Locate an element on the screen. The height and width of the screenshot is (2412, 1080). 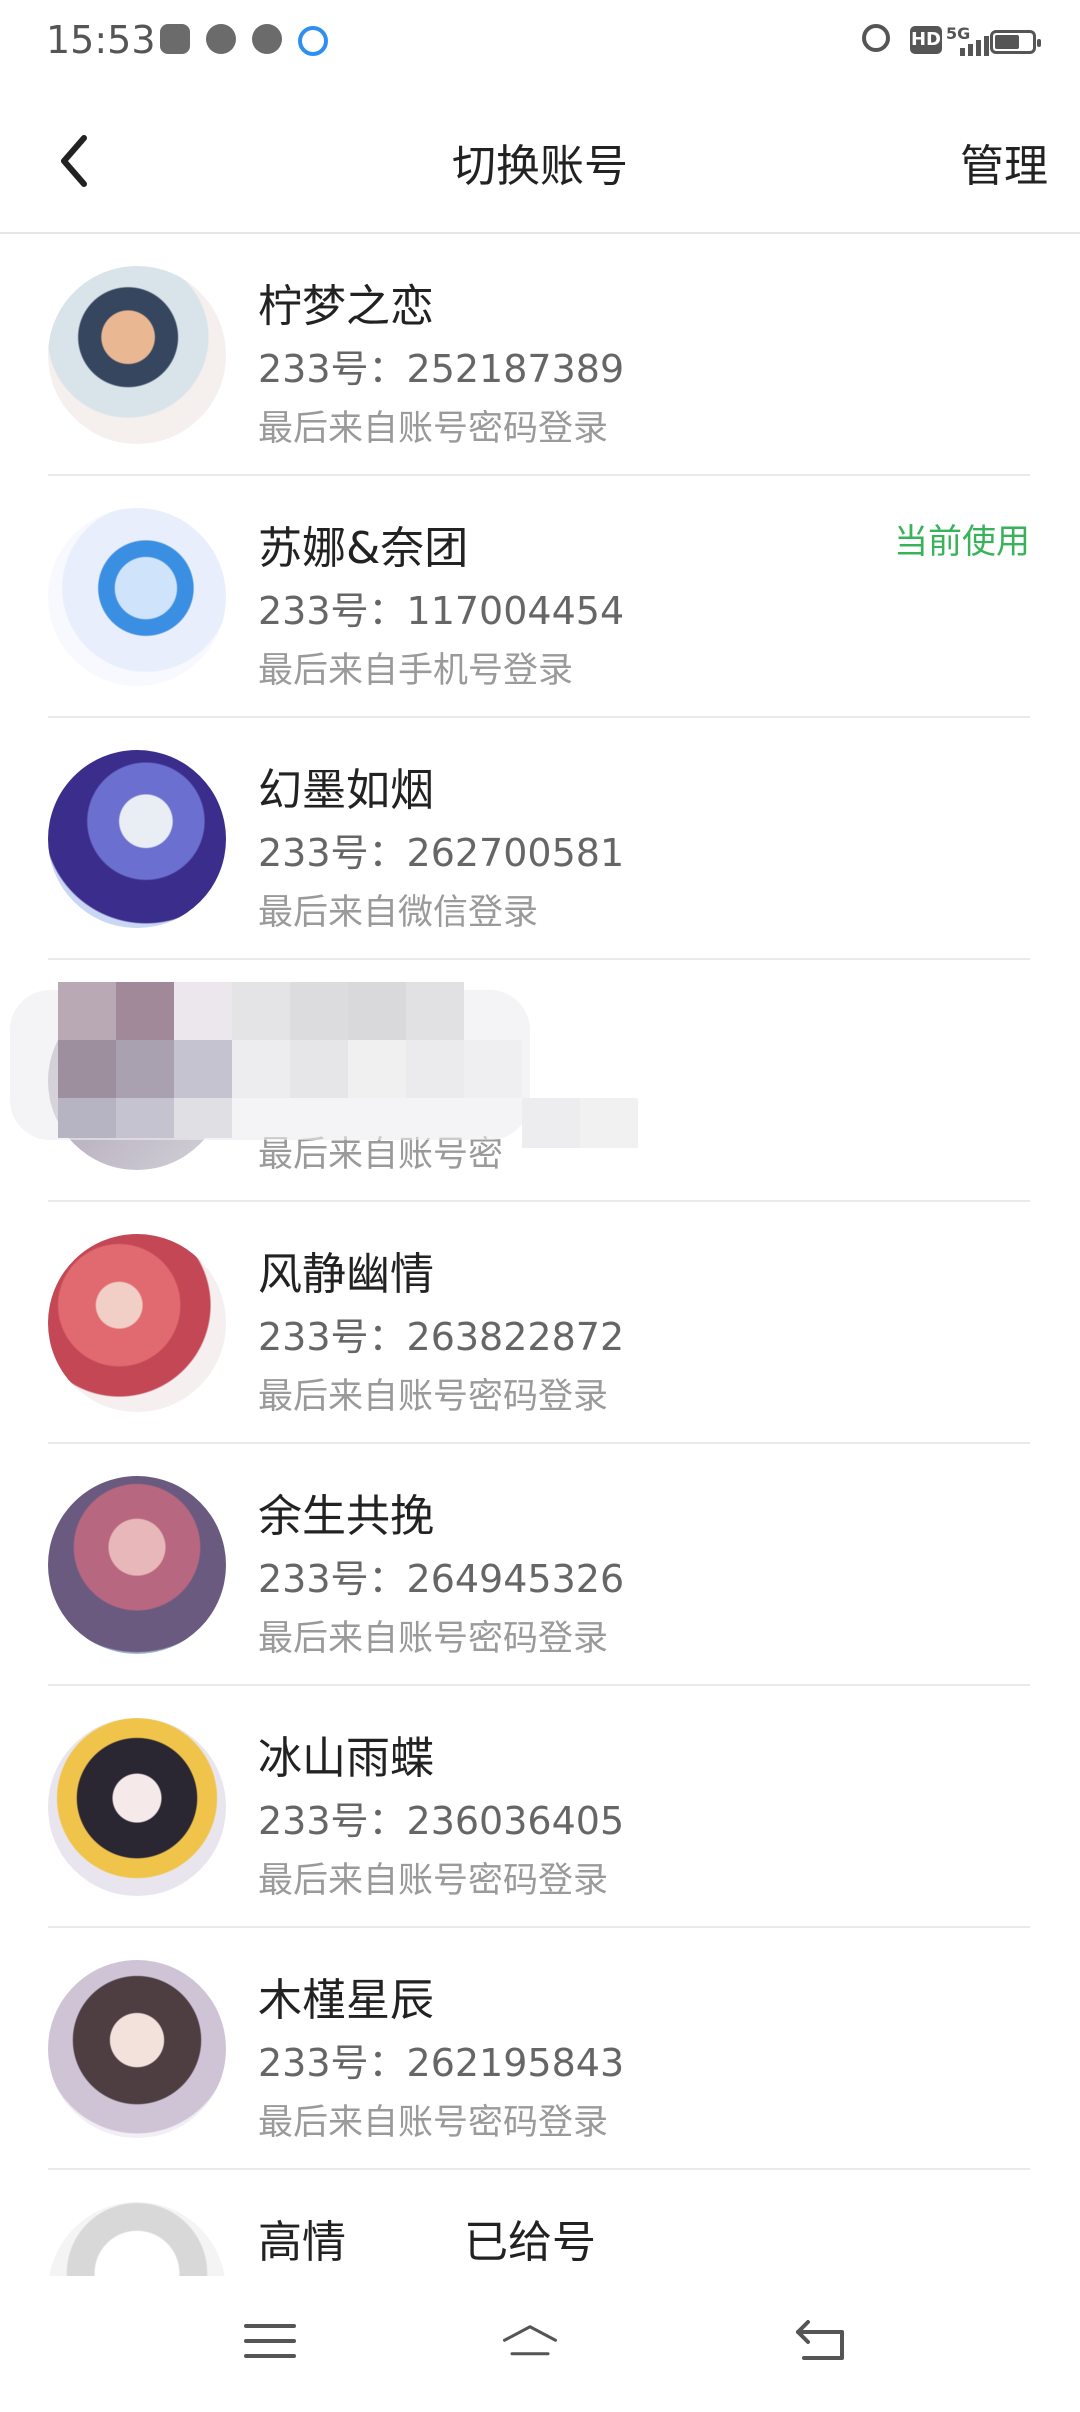
login-source: 最后来自微信登录 is located at coordinates (398, 913).